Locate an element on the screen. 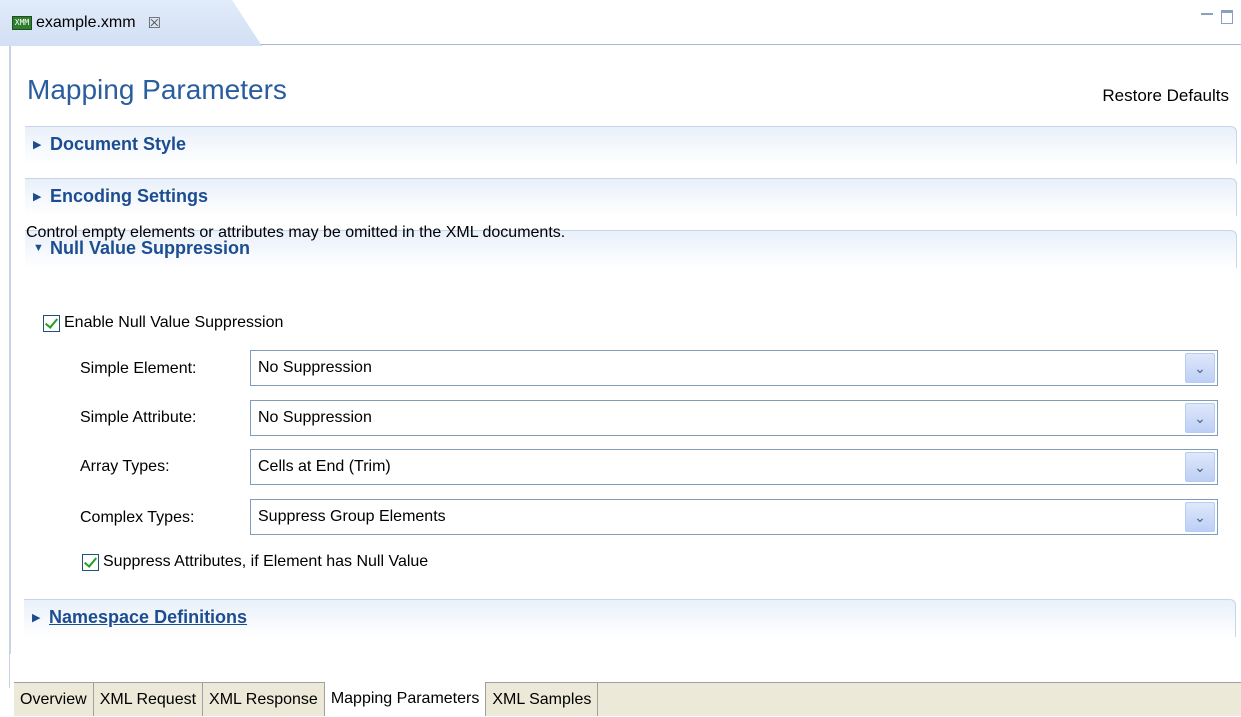 The width and height of the screenshot is (1241, 717). array-types-select: Cells at End (Trim) ⌄ is located at coordinates (734, 467).